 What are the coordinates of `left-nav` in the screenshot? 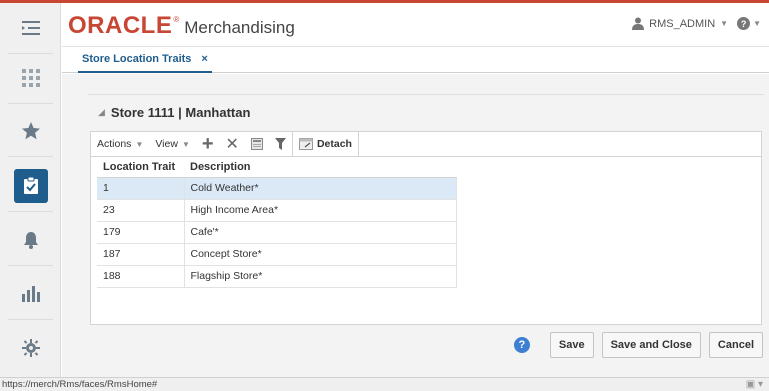 It's located at (30, 190).